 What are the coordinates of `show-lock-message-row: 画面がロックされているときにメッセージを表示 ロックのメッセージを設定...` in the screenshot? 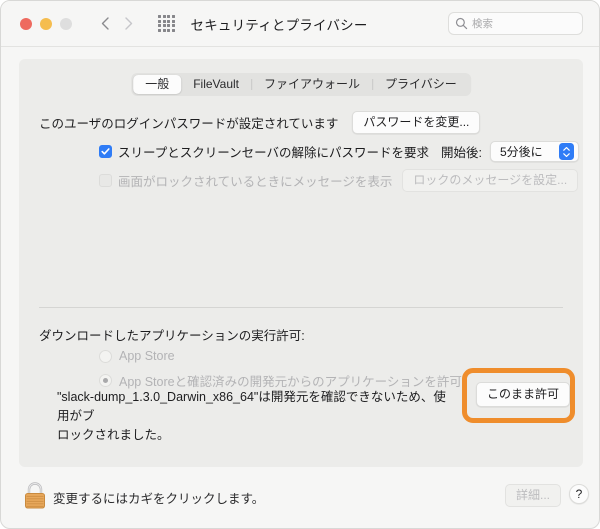 It's located at (339, 180).